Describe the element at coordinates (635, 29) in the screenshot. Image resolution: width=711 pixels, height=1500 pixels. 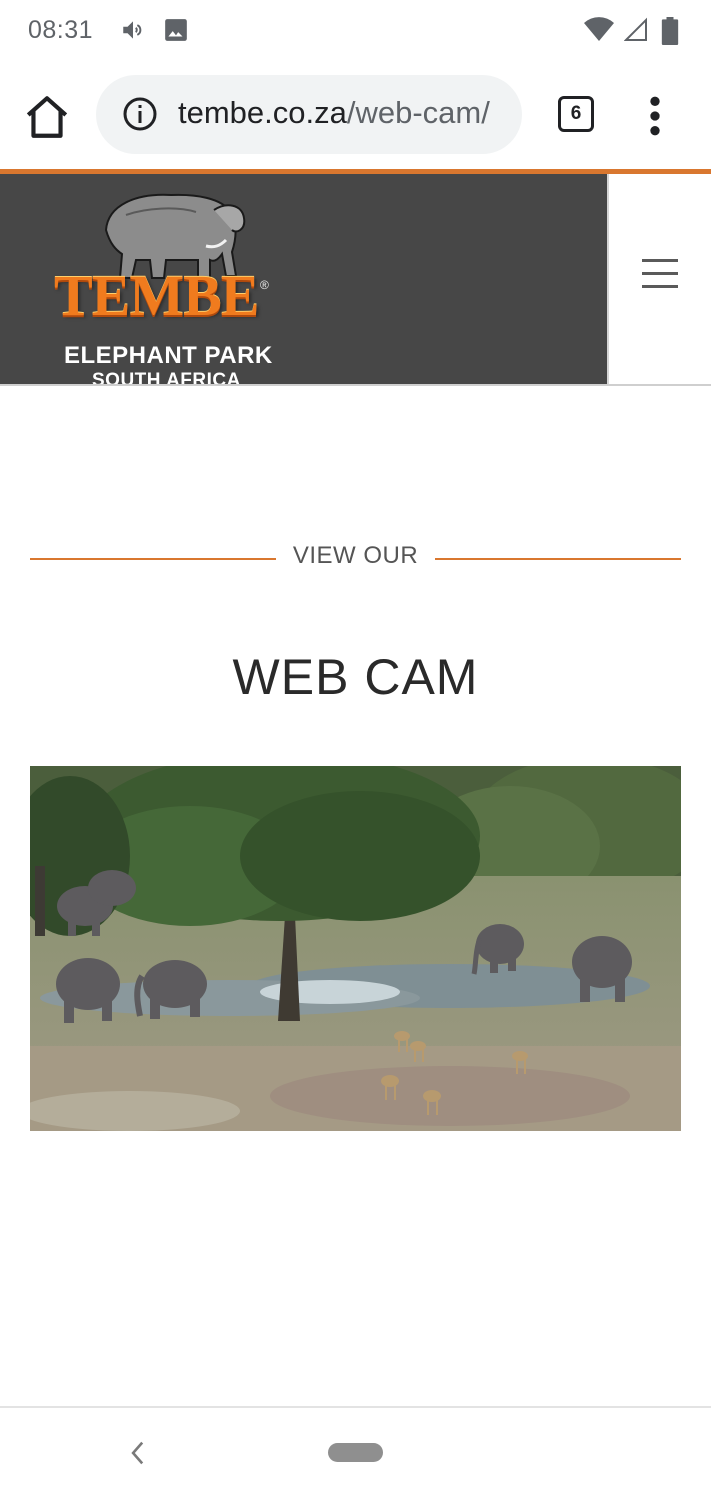
I see `cell-signal-icon` at that location.